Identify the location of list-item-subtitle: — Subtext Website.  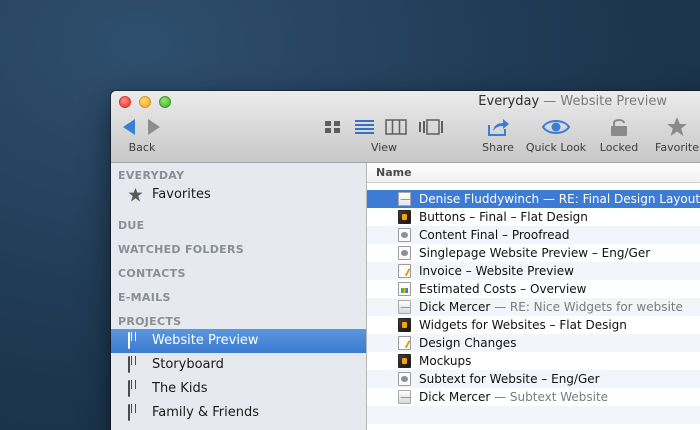
(549, 397).